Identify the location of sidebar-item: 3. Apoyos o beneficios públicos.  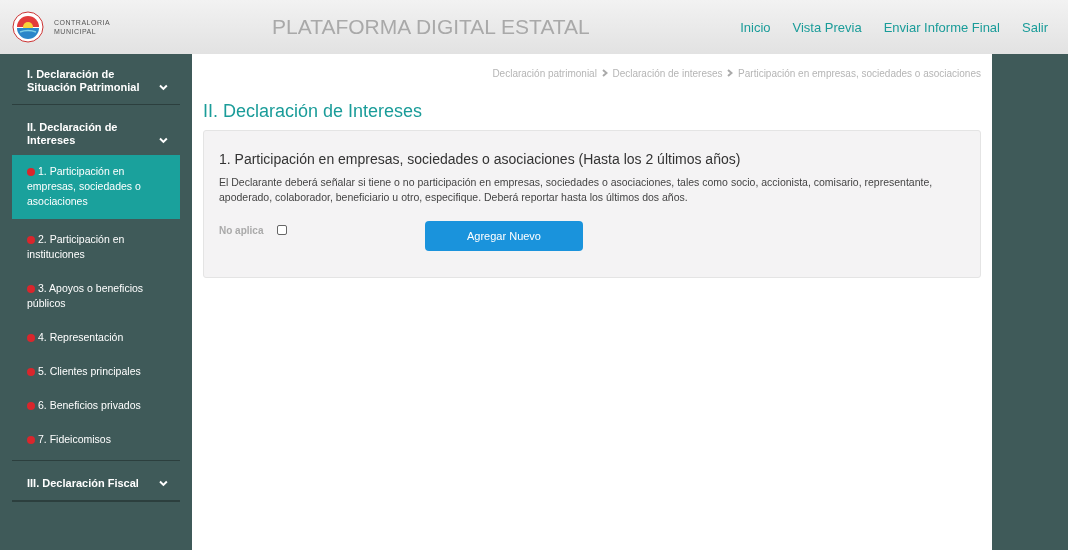
(96, 296).